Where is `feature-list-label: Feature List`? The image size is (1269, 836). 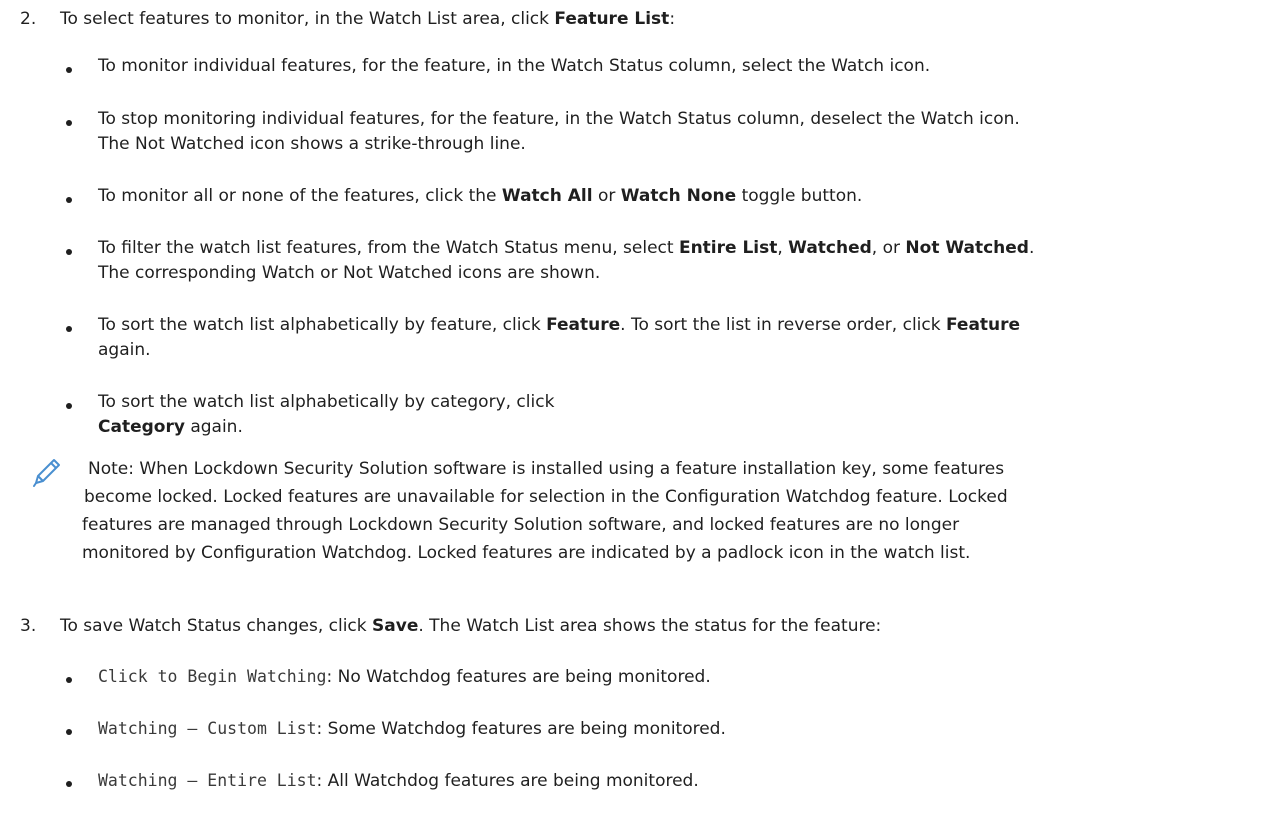
feature-list-label: Feature List is located at coordinates (612, 19).